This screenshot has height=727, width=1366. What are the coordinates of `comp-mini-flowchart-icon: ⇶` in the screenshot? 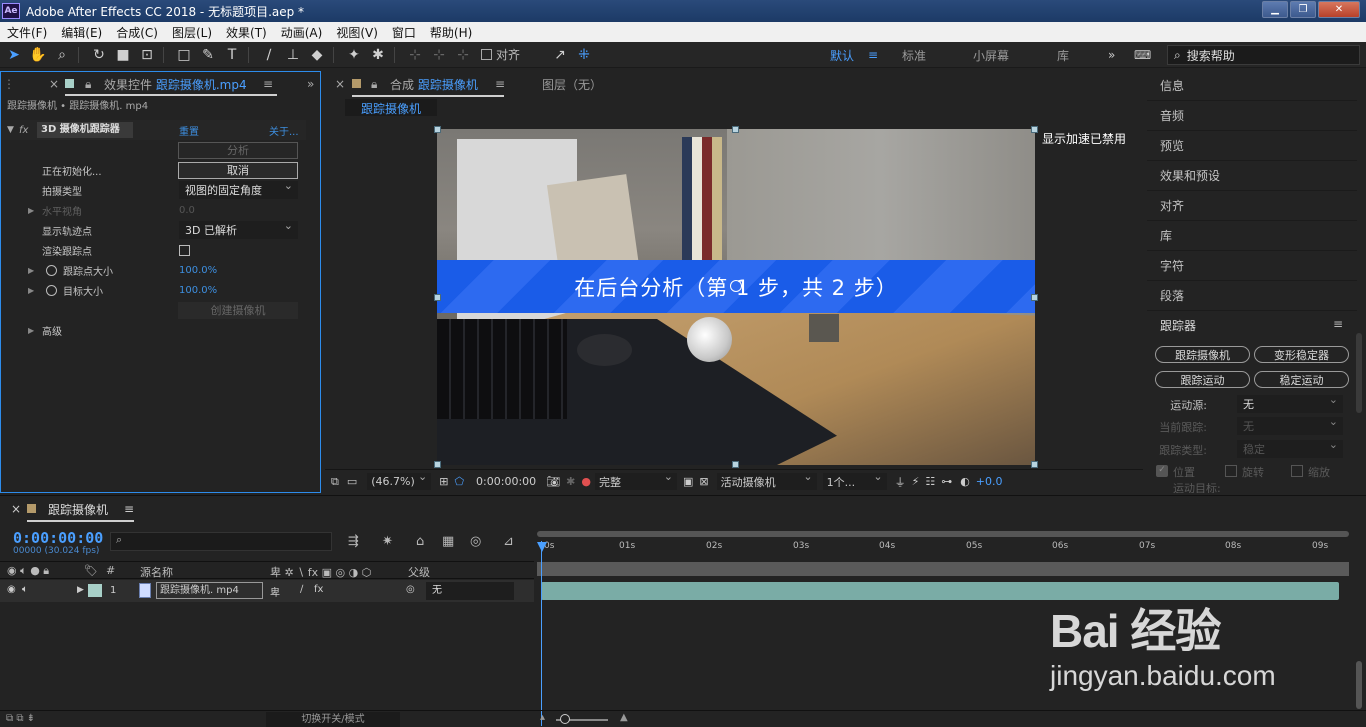 It's located at (353, 541).